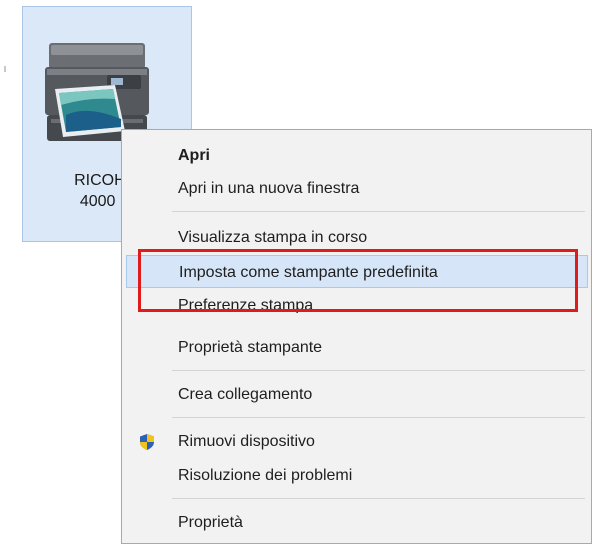  What do you see at coordinates (357, 475) in the screenshot?
I see `menu-item-troubleshoot: Risoluzione dei problemi` at bounding box center [357, 475].